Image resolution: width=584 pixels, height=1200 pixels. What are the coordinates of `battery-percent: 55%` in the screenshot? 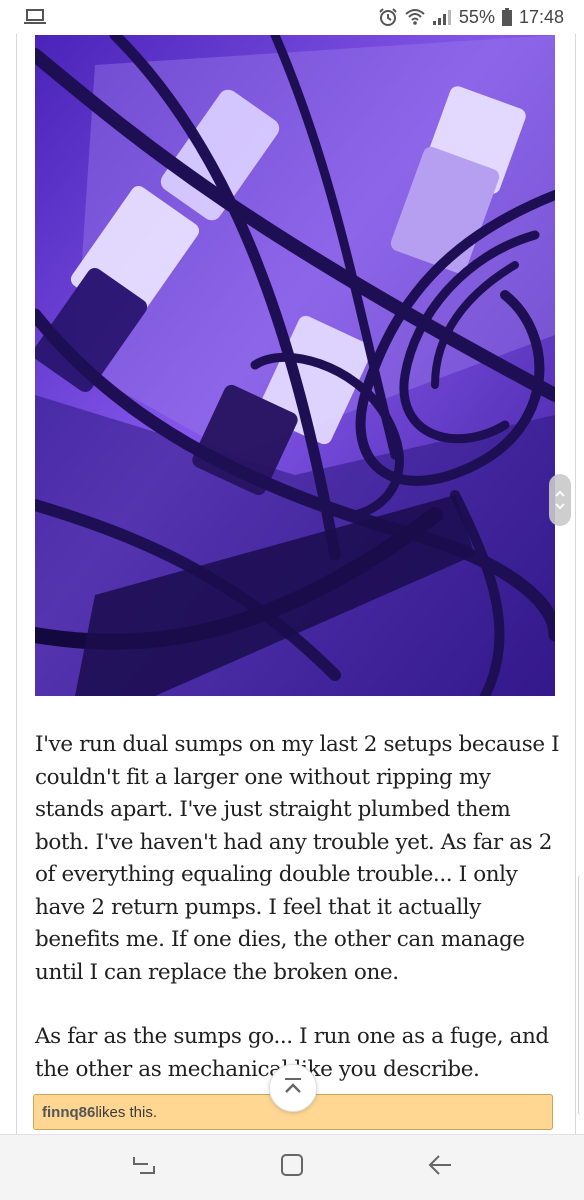 It's located at (476, 16).